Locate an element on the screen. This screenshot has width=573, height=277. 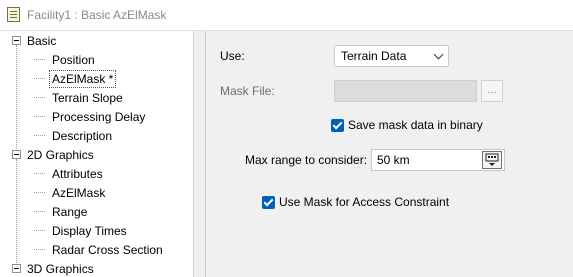
tree-item-processing-delay: Processing Delay is located at coordinates (91, 116).